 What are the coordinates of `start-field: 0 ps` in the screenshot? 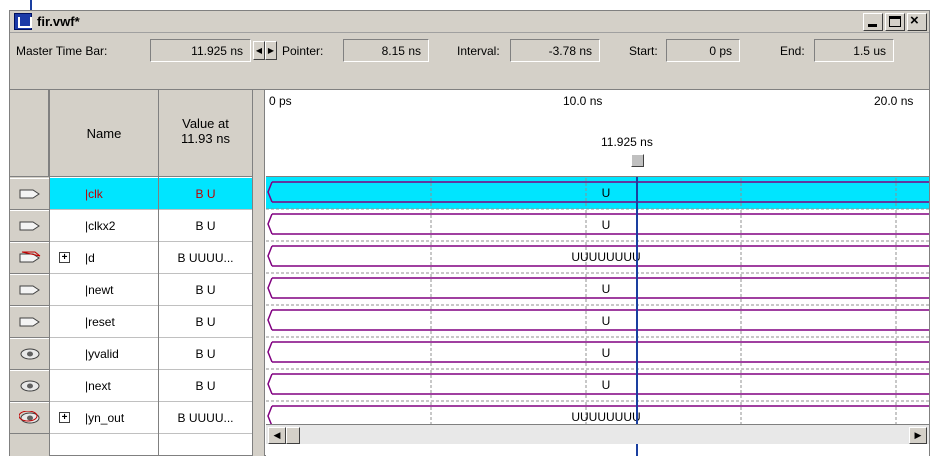 It's located at (703, 50).